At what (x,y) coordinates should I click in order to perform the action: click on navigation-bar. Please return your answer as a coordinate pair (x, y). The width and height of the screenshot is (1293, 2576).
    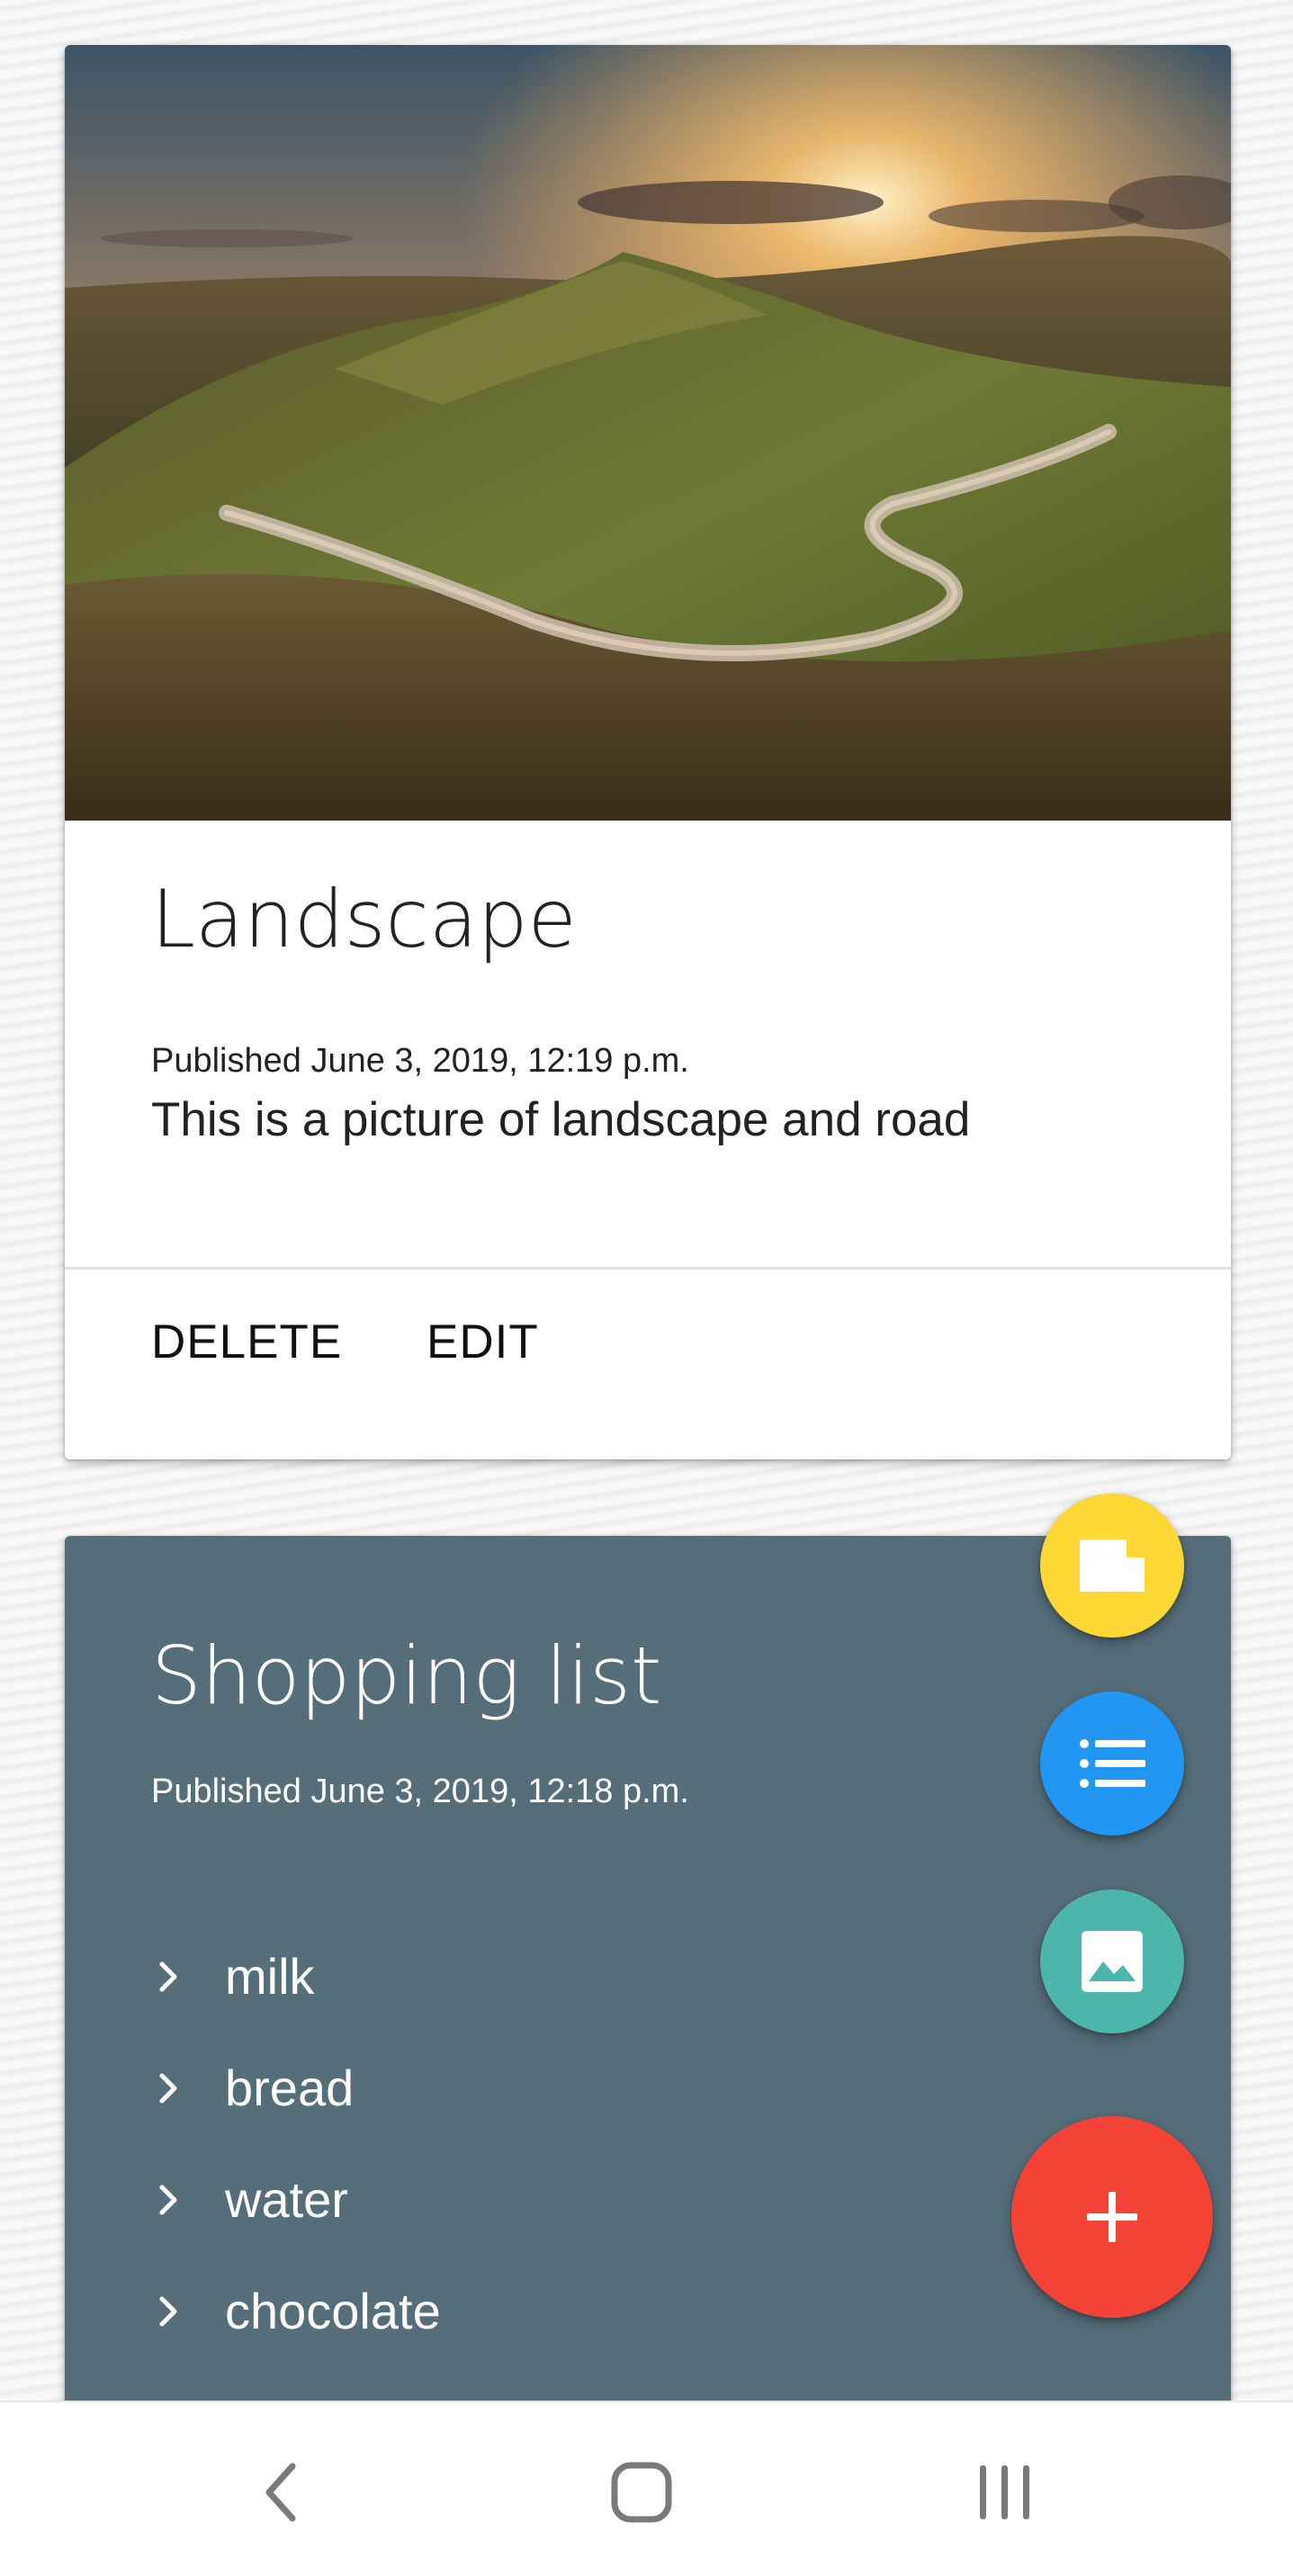
    Looking at the image, I should click on (646, 2489).